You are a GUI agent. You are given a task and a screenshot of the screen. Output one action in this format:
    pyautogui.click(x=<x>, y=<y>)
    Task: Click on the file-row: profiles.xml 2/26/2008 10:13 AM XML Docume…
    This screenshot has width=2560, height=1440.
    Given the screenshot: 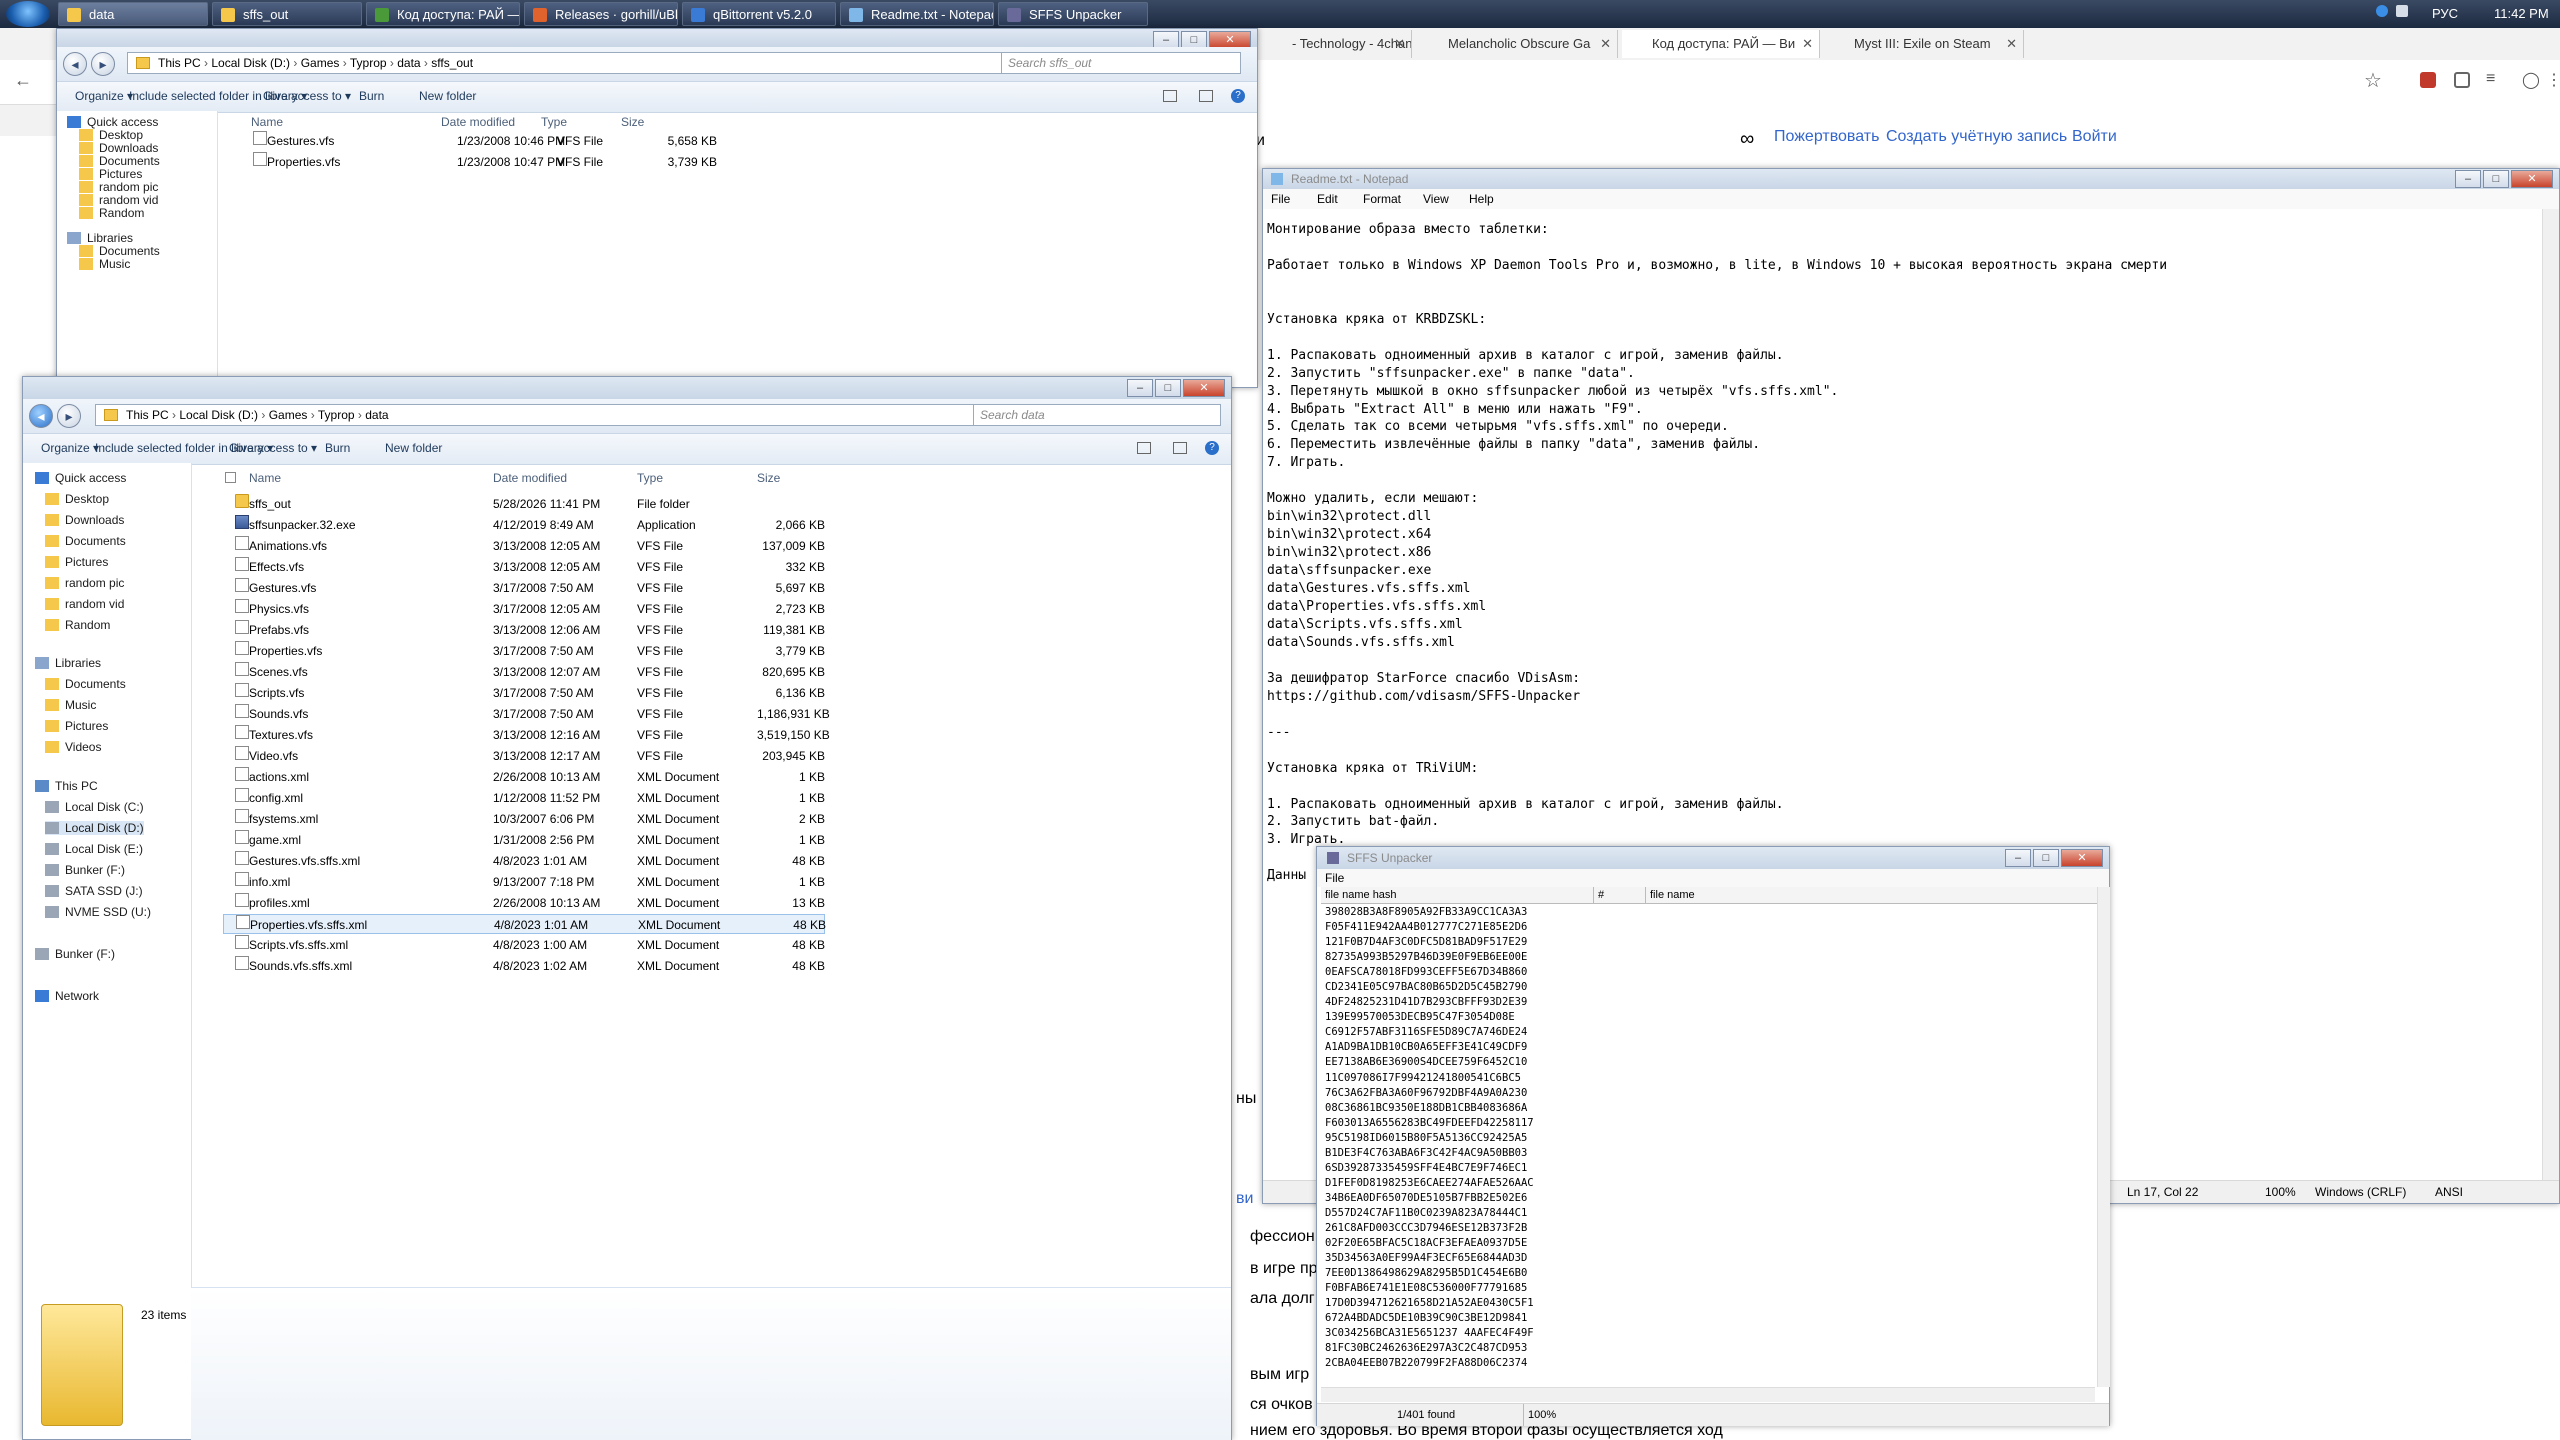 What is the action you would take?
    pyautogui.click(x=524, y=903)
    